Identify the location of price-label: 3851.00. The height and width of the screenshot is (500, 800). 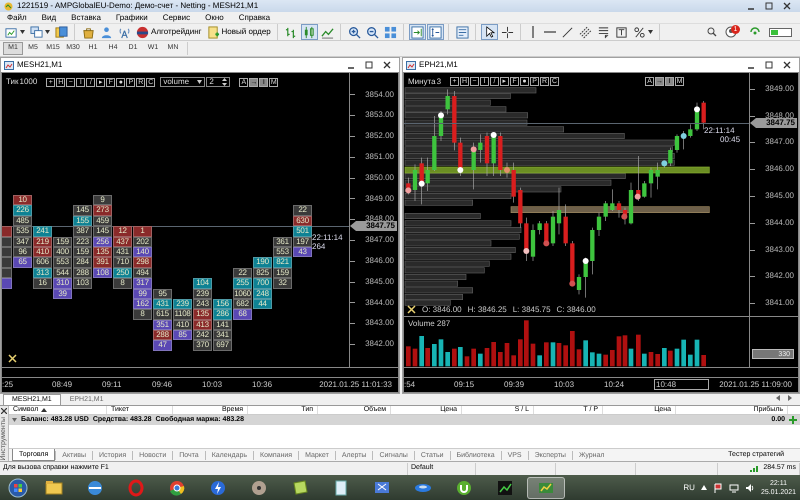
(374, 157).